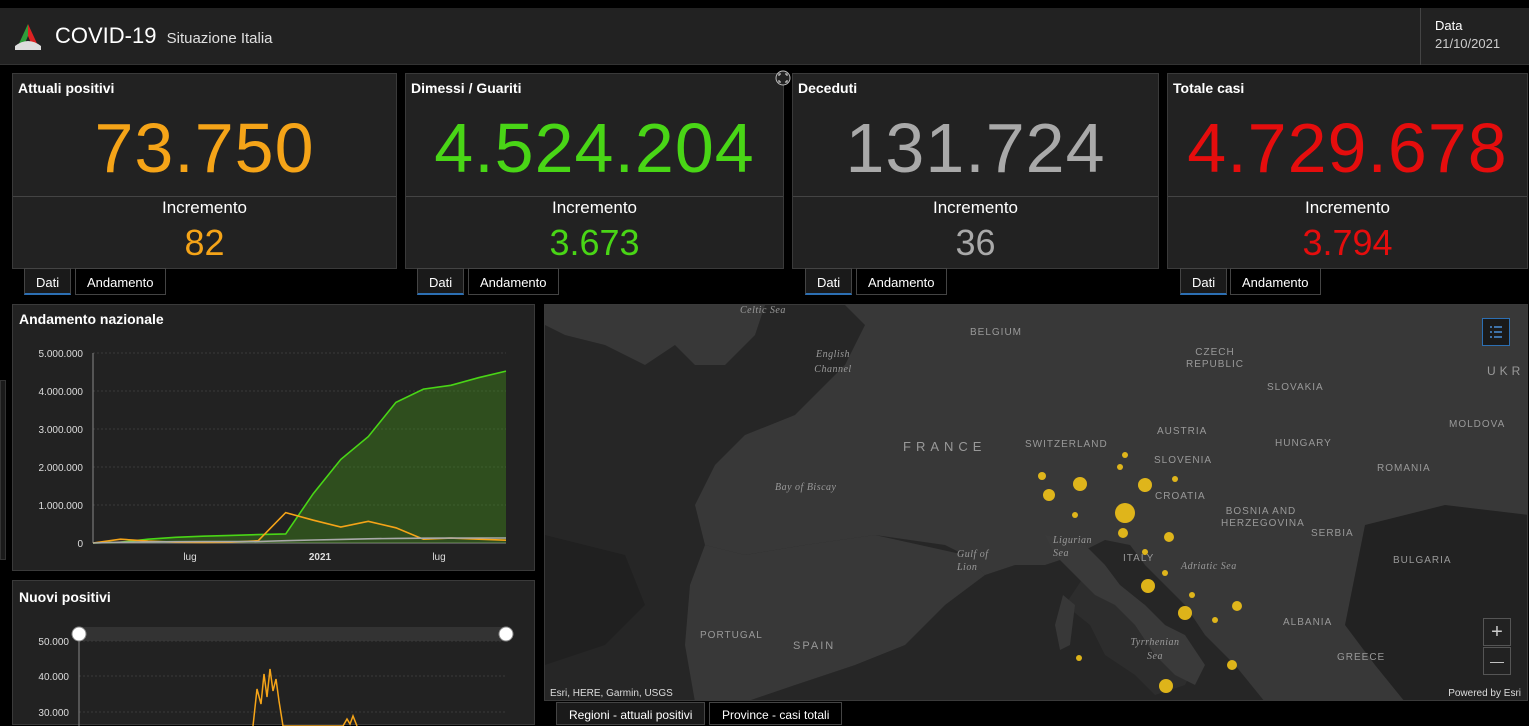 This screenshot has width=1529, height=726. I want to click on card-attuali-positivi: Attuali positivi 73.750 Incremento 82, so click(204, 171).